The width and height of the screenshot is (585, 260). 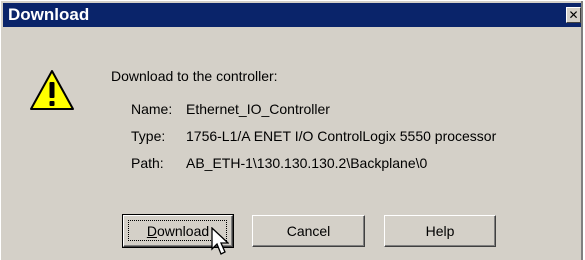 What do you see at coordinates (152, 109) in the screenshot?
I see `name-label: Name:` at bounding box center [152, 109].